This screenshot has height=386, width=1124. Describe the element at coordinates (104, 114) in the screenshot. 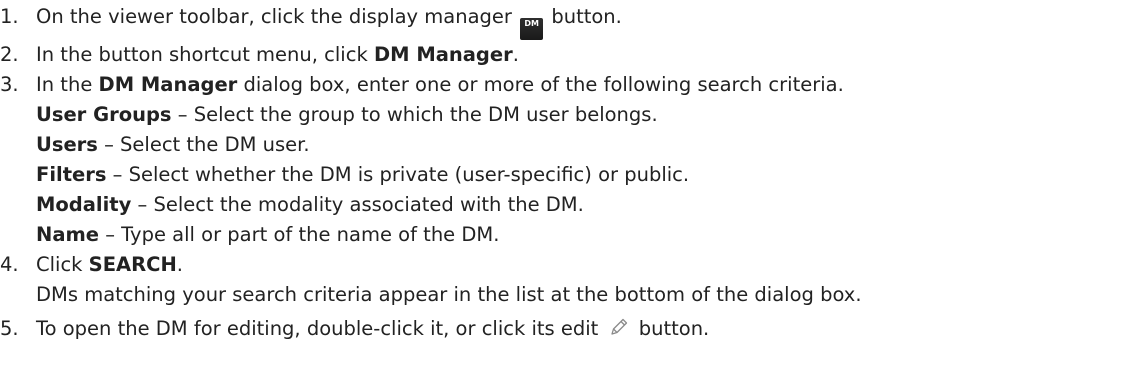

I see `criterion-term: User Groups` at that location.